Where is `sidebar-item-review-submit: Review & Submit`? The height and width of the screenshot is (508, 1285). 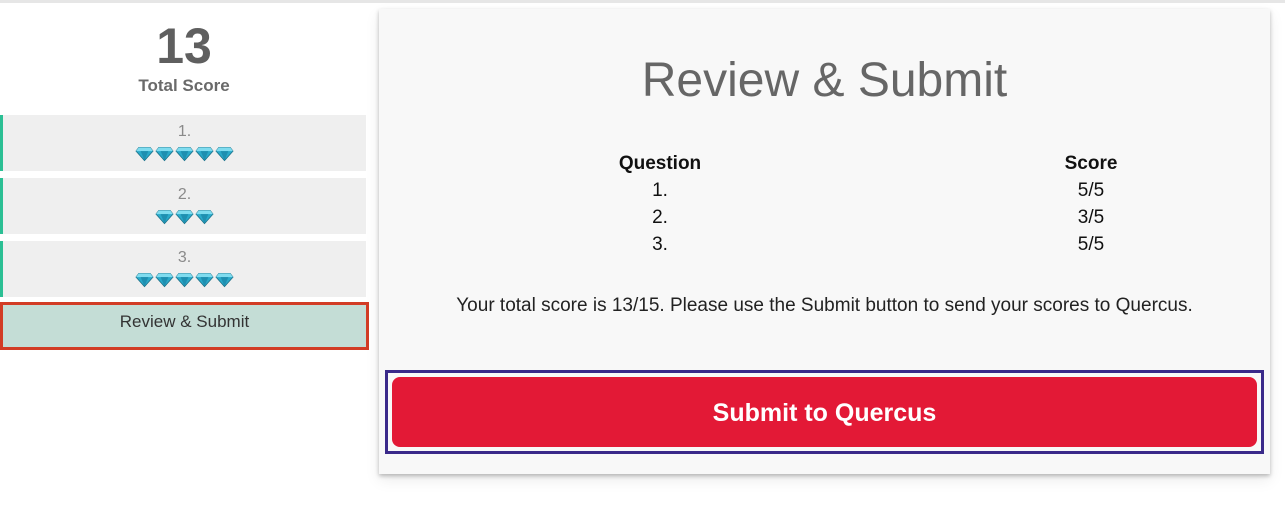
sidebar-item-review-submit: Review & Submit is located at coordinates (184, 326).